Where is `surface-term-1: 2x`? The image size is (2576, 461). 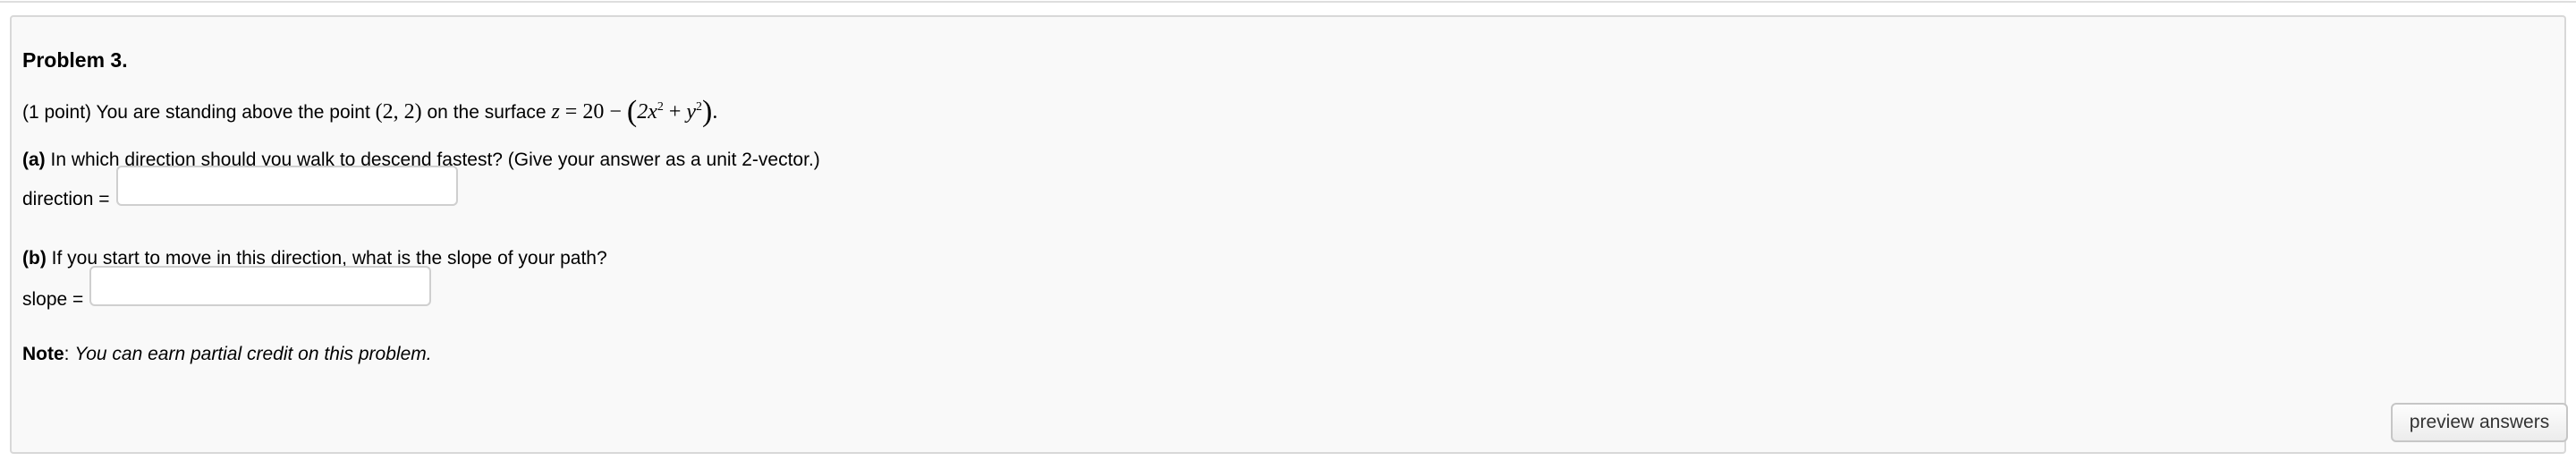
surface-term-1: 2x is located at coordinates (647, 112).